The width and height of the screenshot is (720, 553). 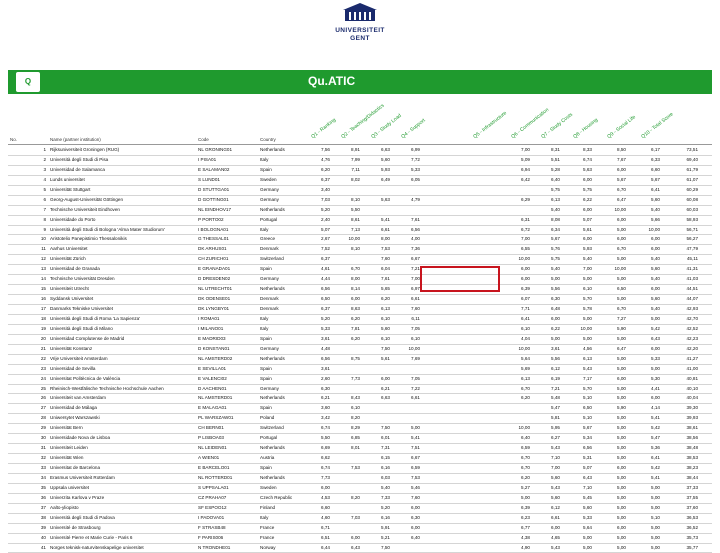 I want to click on cell-score: 5,76, so click(x=549, y=249).